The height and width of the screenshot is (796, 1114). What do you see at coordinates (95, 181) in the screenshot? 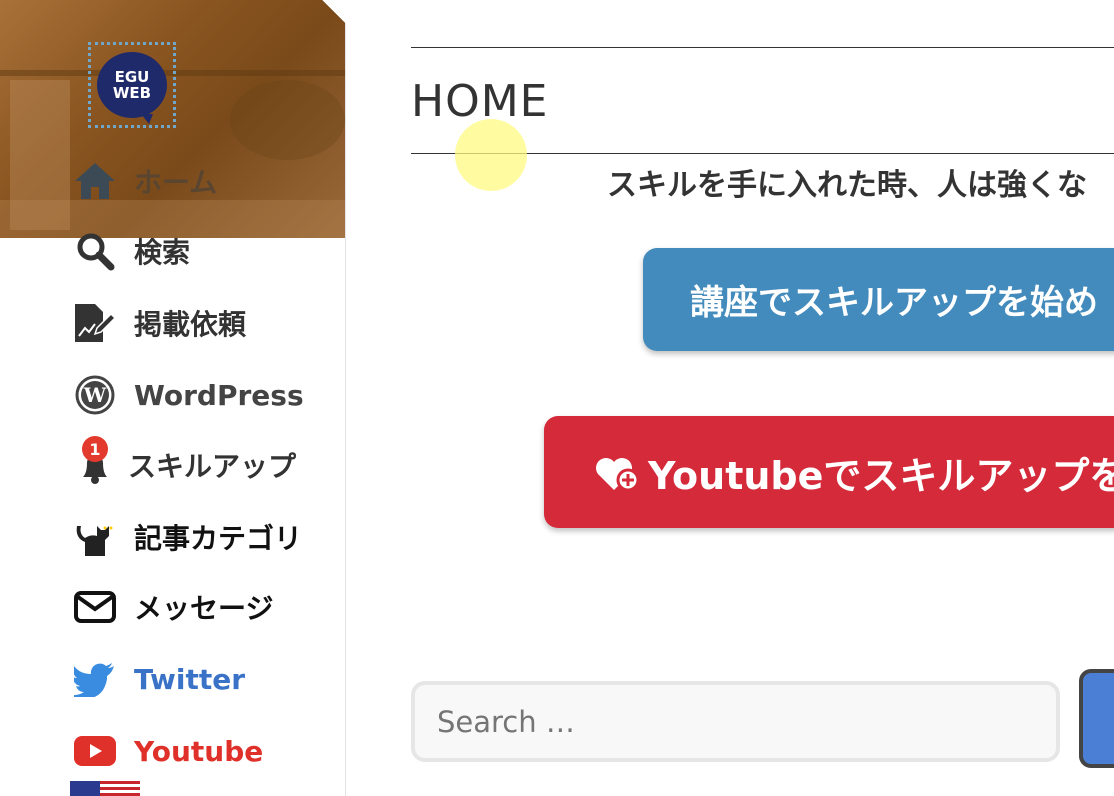
I see `home-icon` at bounding box center [95, 181].